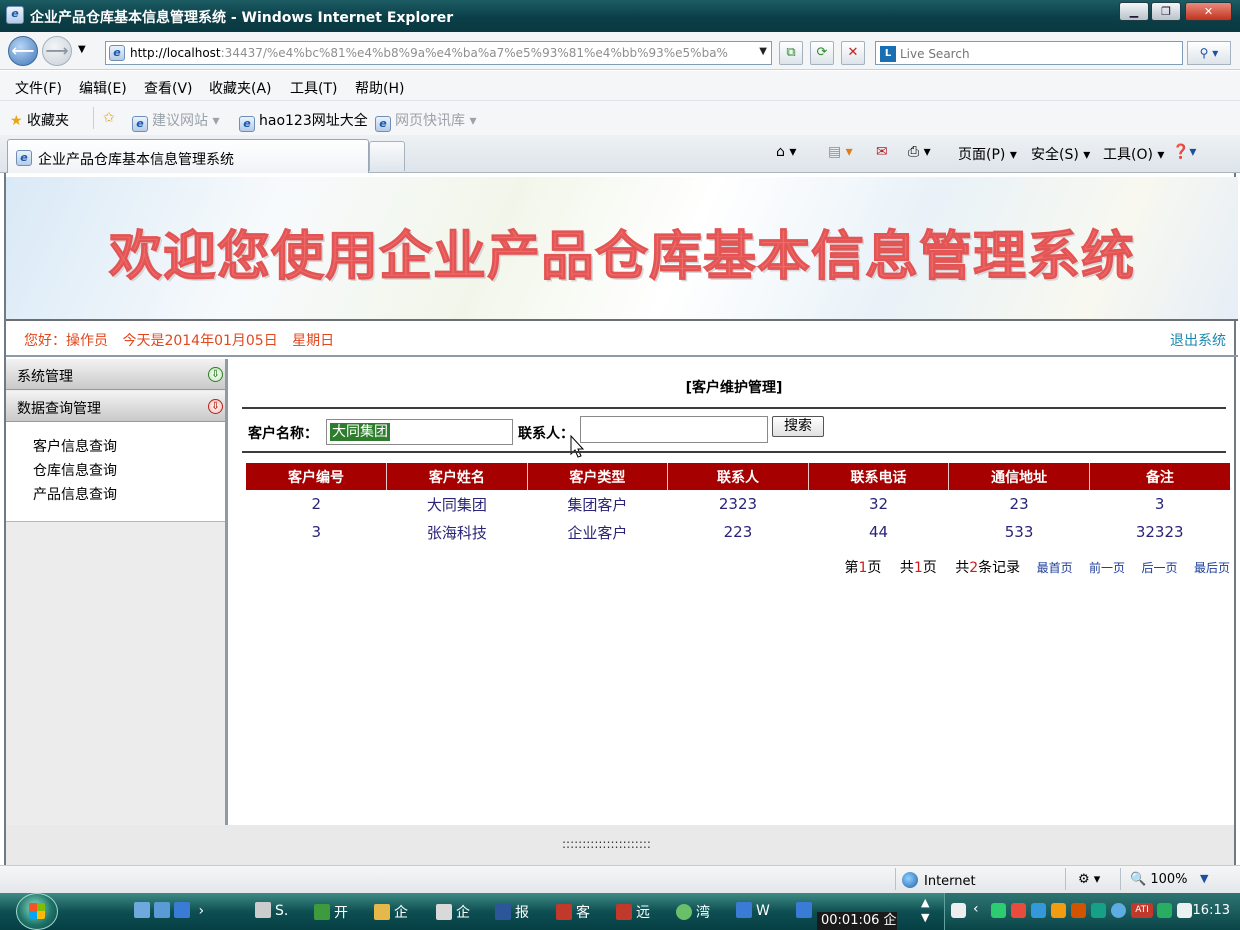 Image resolution: width=1240 pixels, height=930 pixels. What do you see at coordinates (37, 911) in the screenshot?
I see `start-button` at bounding box center [37, 911].